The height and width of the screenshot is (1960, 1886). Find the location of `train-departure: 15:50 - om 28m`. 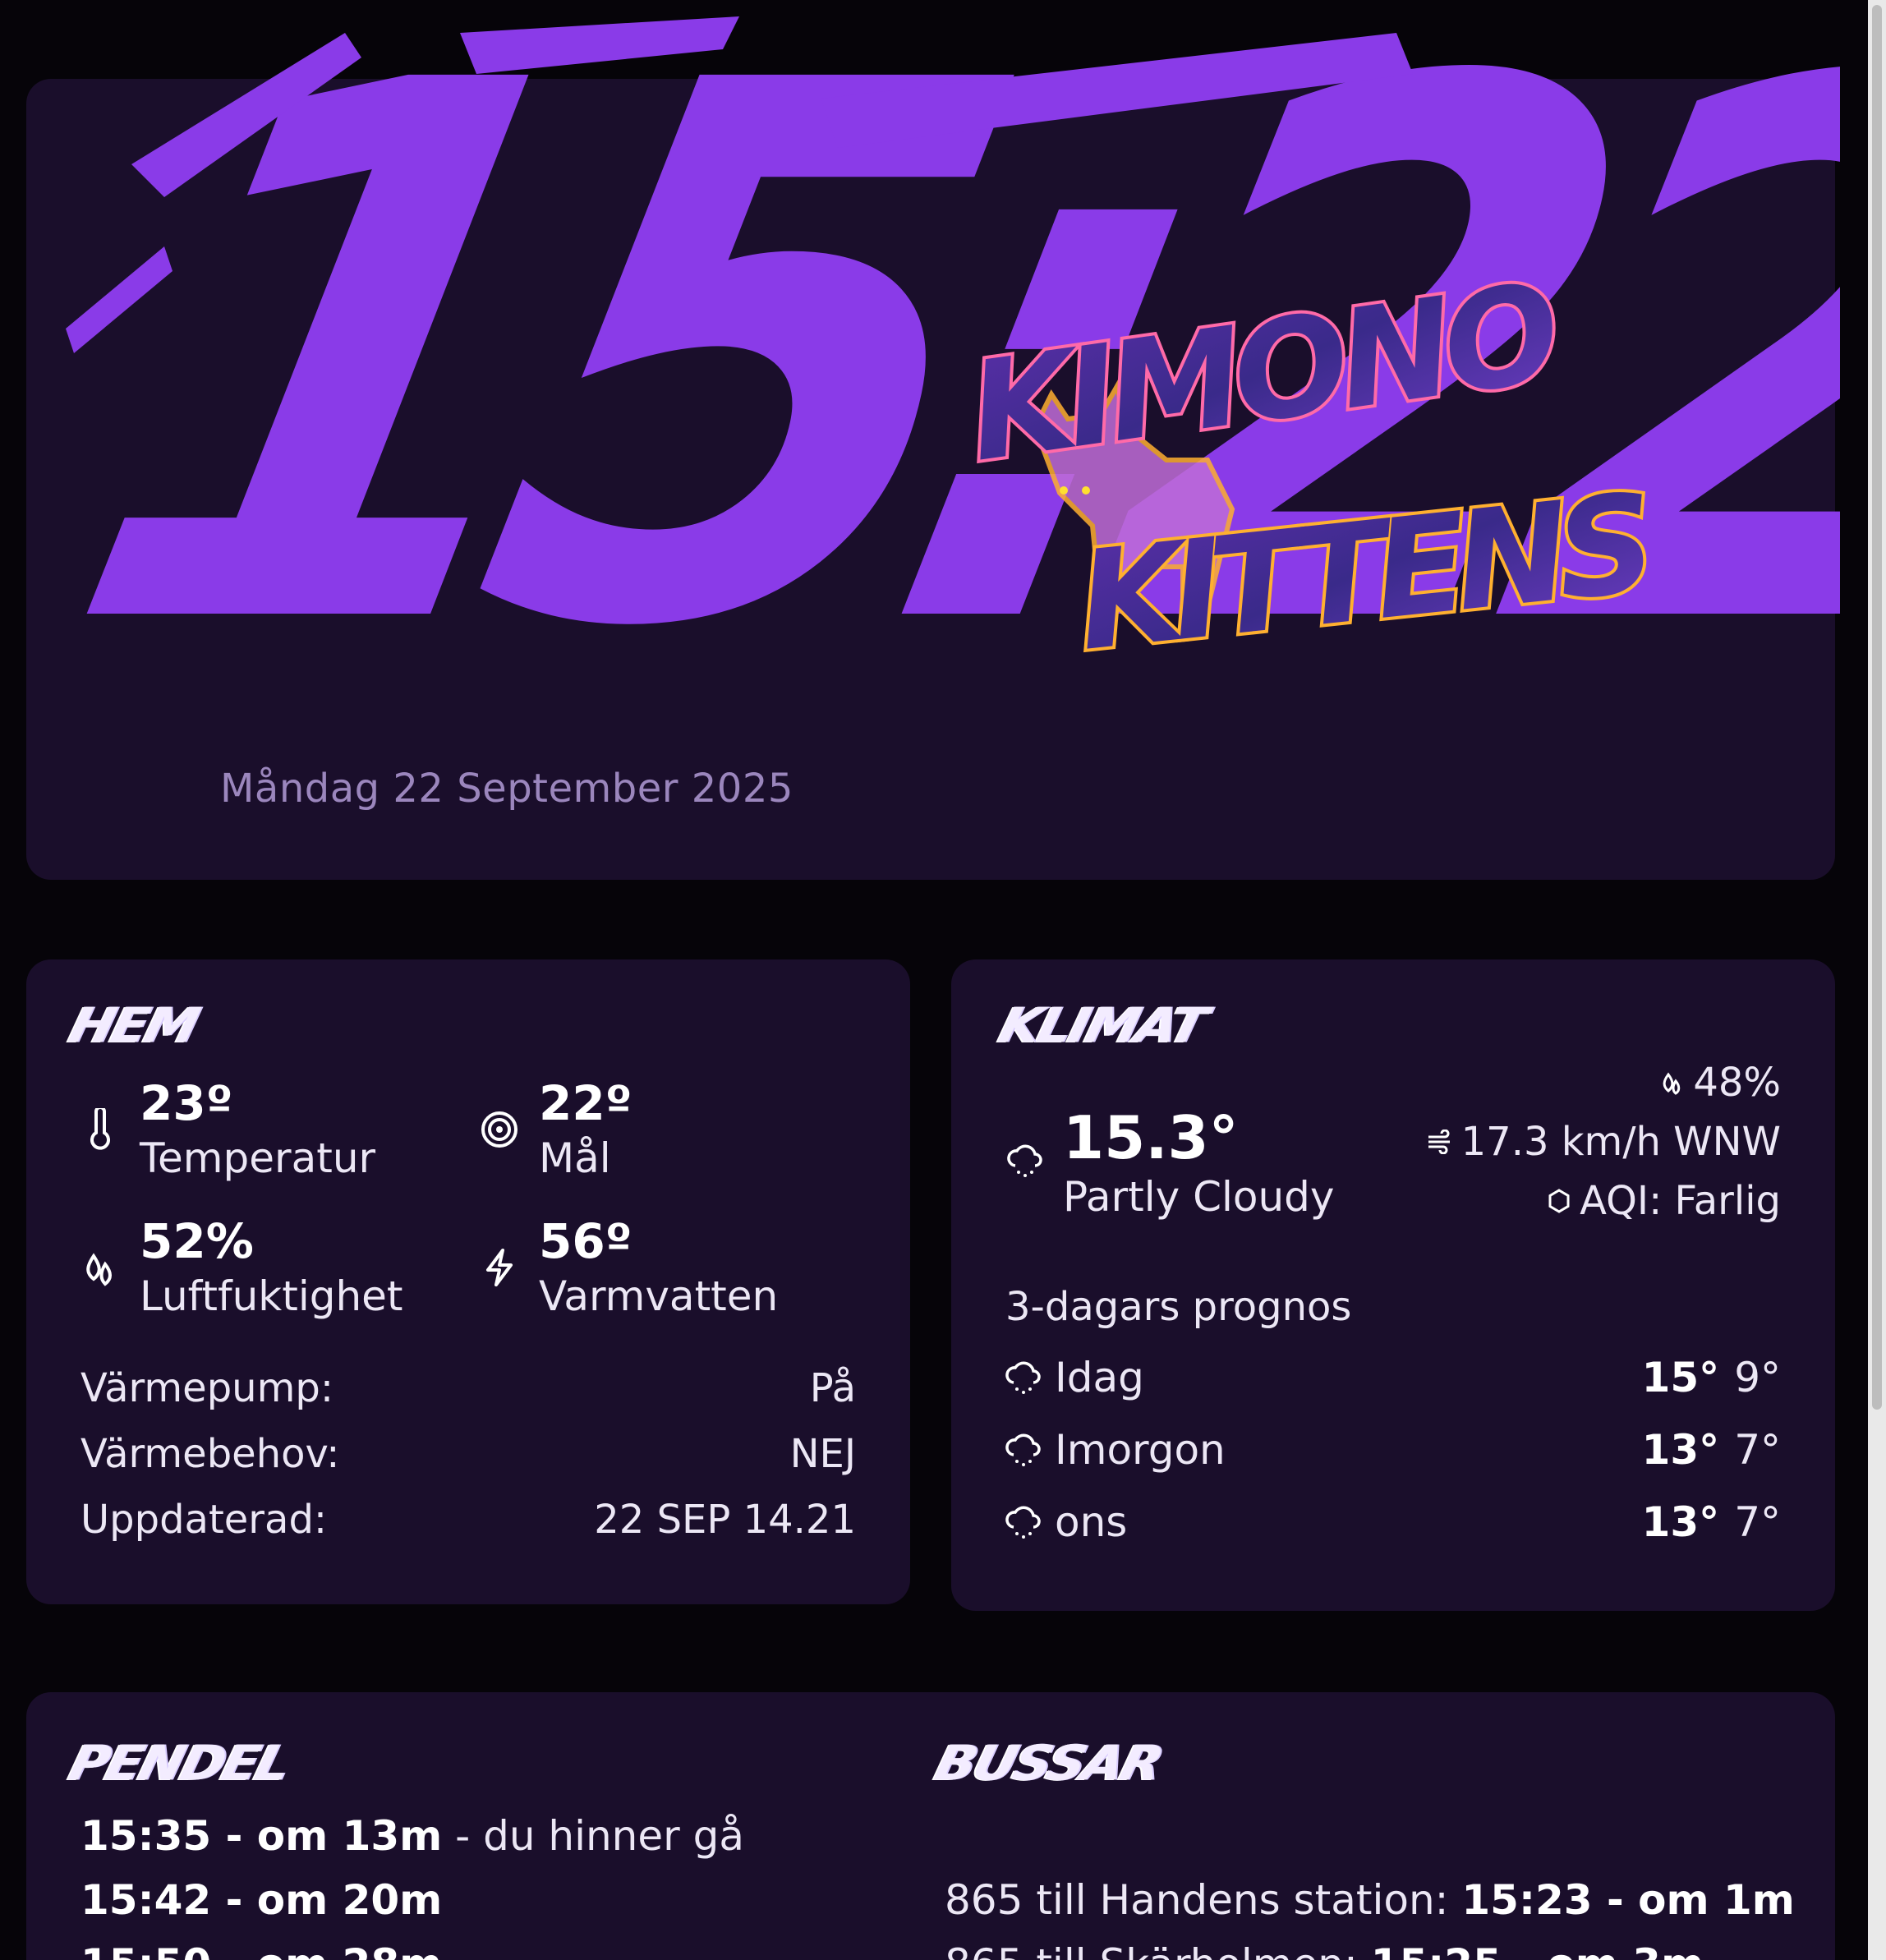

train-departure: 15:50 - om 28m is located at coordinates (261, 1950).